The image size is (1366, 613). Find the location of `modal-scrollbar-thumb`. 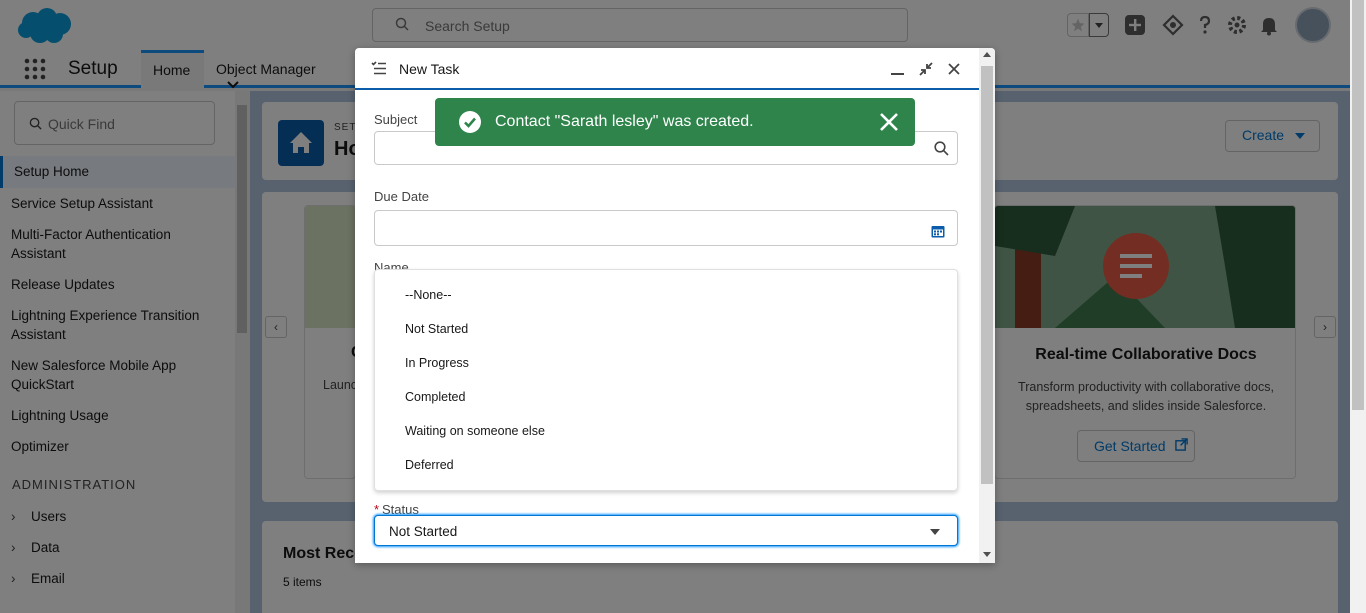

modal-scrollbar-thumb is located at coordinates (987, 275).